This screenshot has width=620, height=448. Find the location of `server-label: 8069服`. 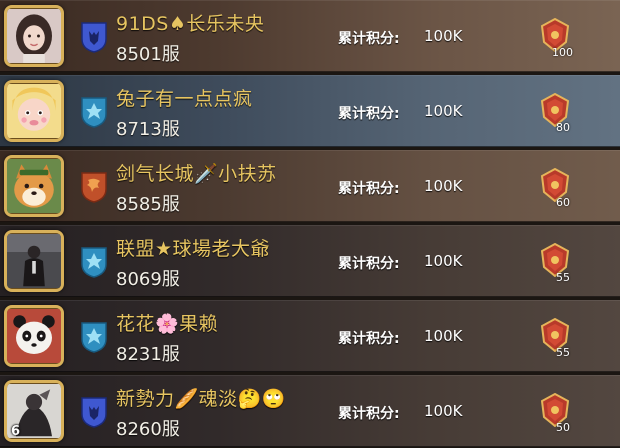

server-label: 8069服 is located at coordinates (148, 279).